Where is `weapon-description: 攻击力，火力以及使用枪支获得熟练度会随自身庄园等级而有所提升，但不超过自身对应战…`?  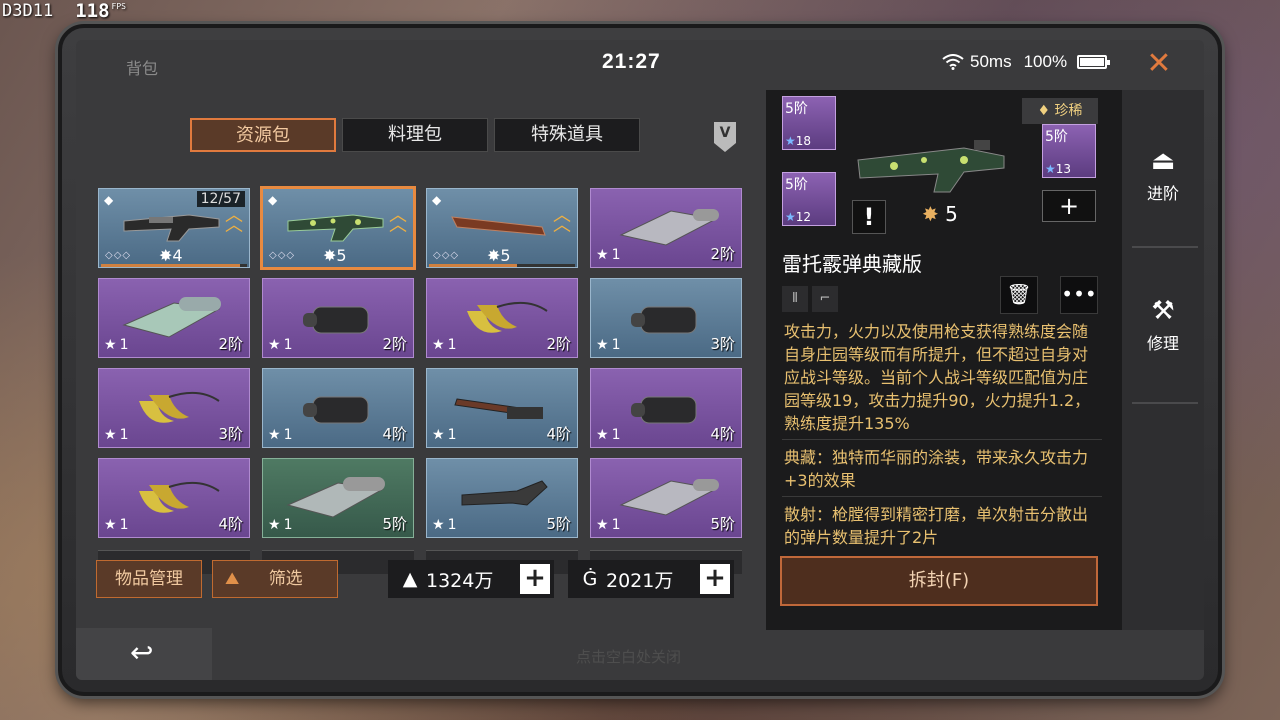
weapon-description: 攻击力，火力以及使用枪支获得熟练度会随自身庄园等级而有所提升，但不超过自身对应战… is located at coordinates (942, 433).